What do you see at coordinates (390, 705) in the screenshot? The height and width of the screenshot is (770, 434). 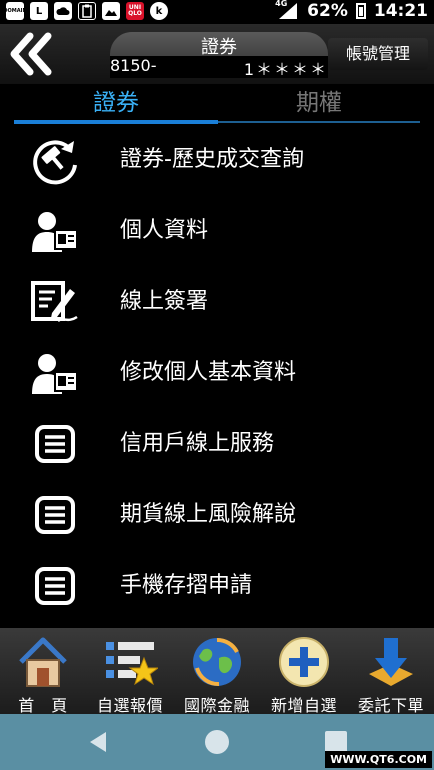 I see `toolbar-label: 委託下單` at bounding box center [390, 705].